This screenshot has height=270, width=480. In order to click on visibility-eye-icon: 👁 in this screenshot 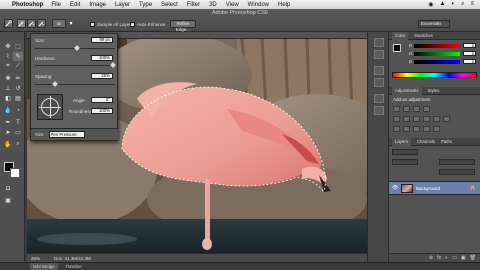, I will do `click(395, 188)`.